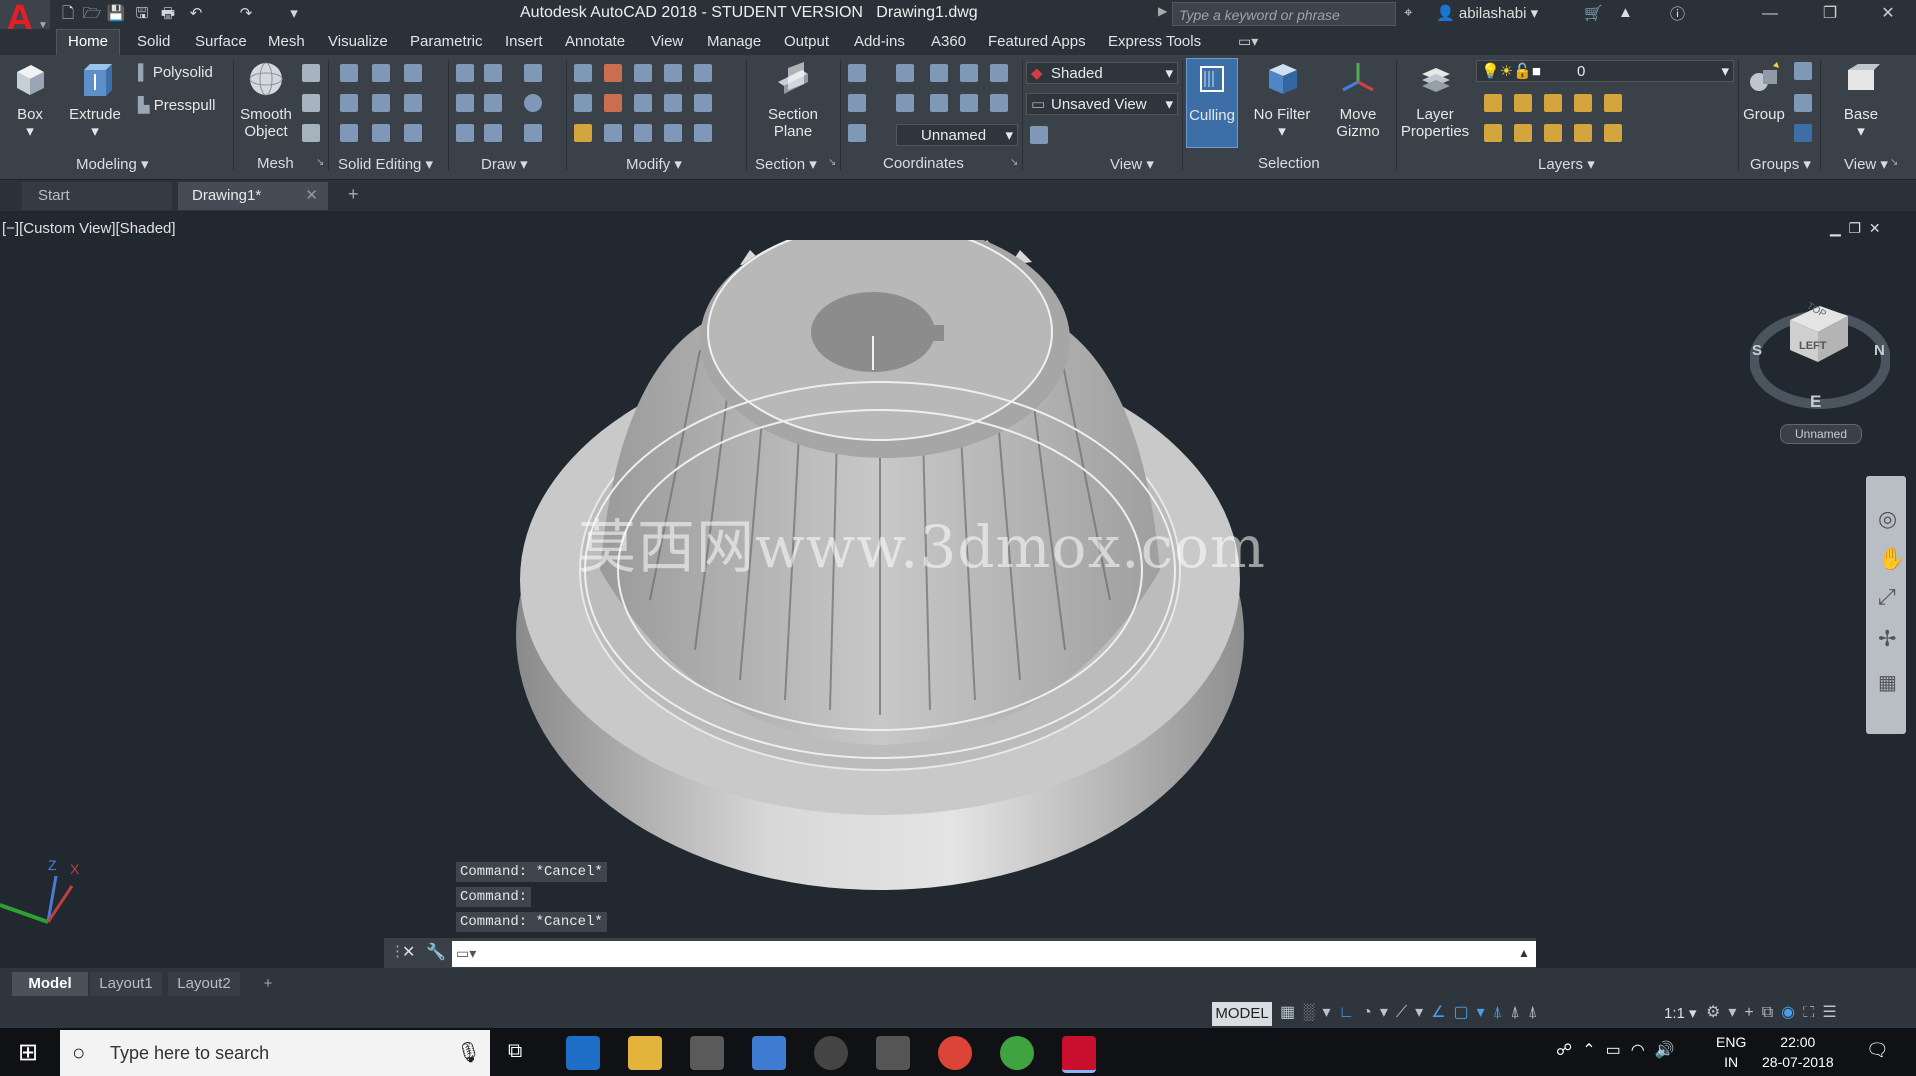  What do you see at coordinates (1613, 103) in the screenshot?
I see `layer-match-icon` at bounding box center [1613, 103].